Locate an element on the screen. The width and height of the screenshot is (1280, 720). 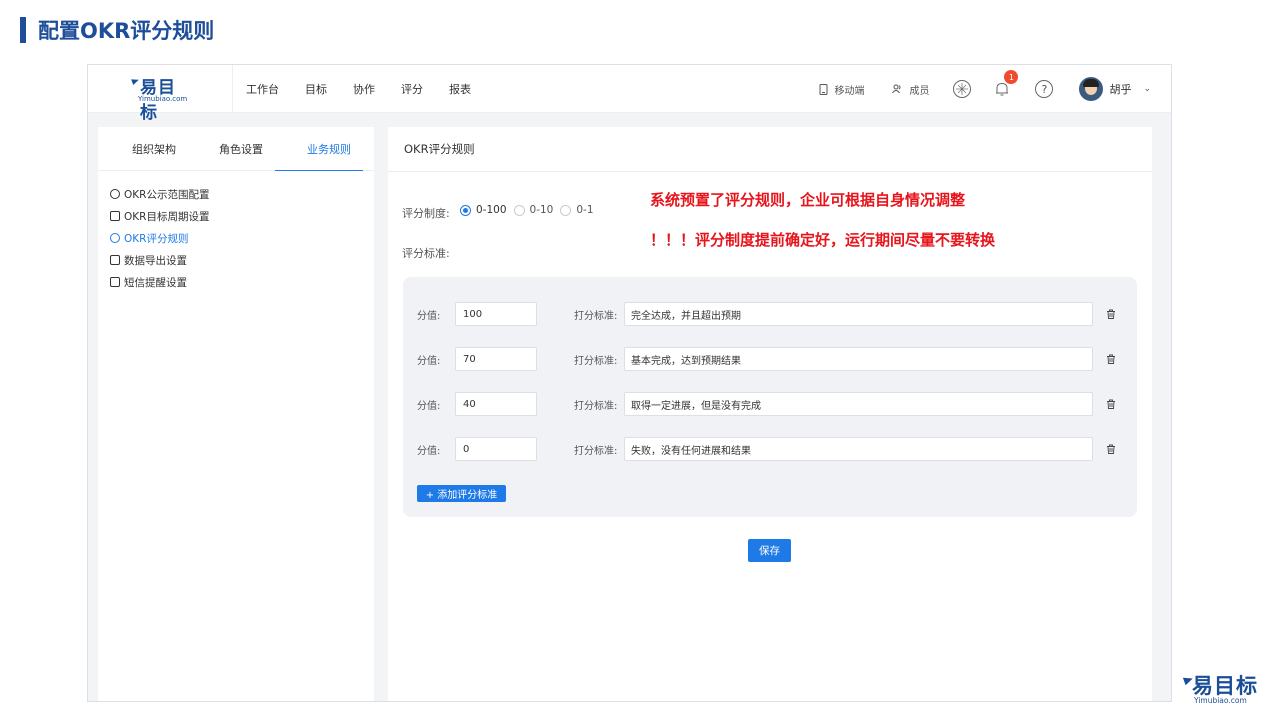
notification-button: 1 is located at coordinates (1006, 84).